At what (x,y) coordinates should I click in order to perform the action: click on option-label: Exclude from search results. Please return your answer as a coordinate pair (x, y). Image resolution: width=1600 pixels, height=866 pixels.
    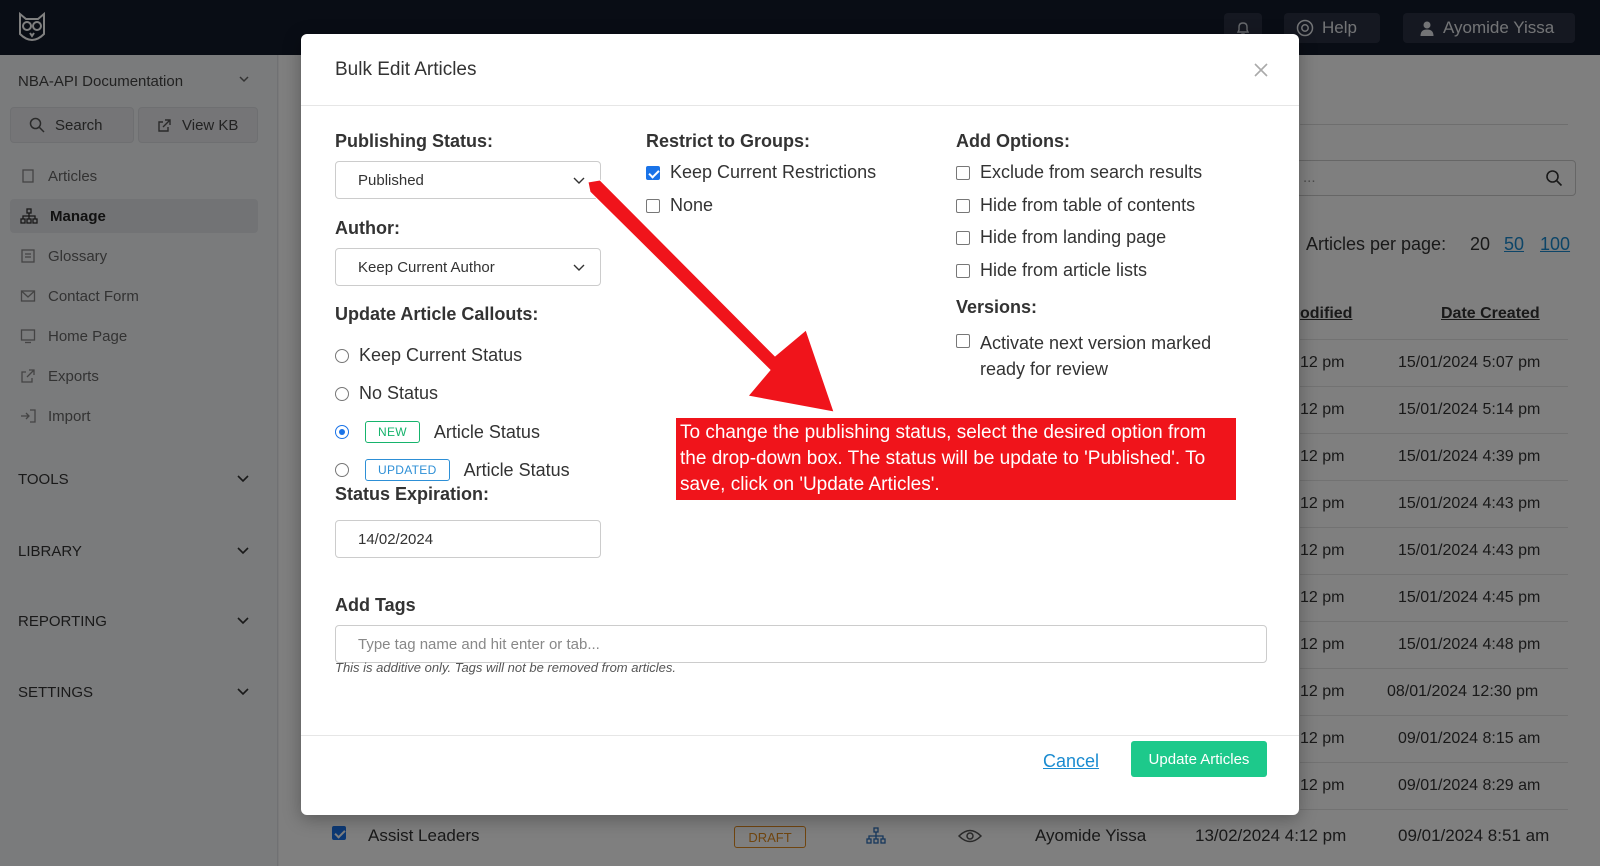
    Looking at the image, I should click on (1091, 172).